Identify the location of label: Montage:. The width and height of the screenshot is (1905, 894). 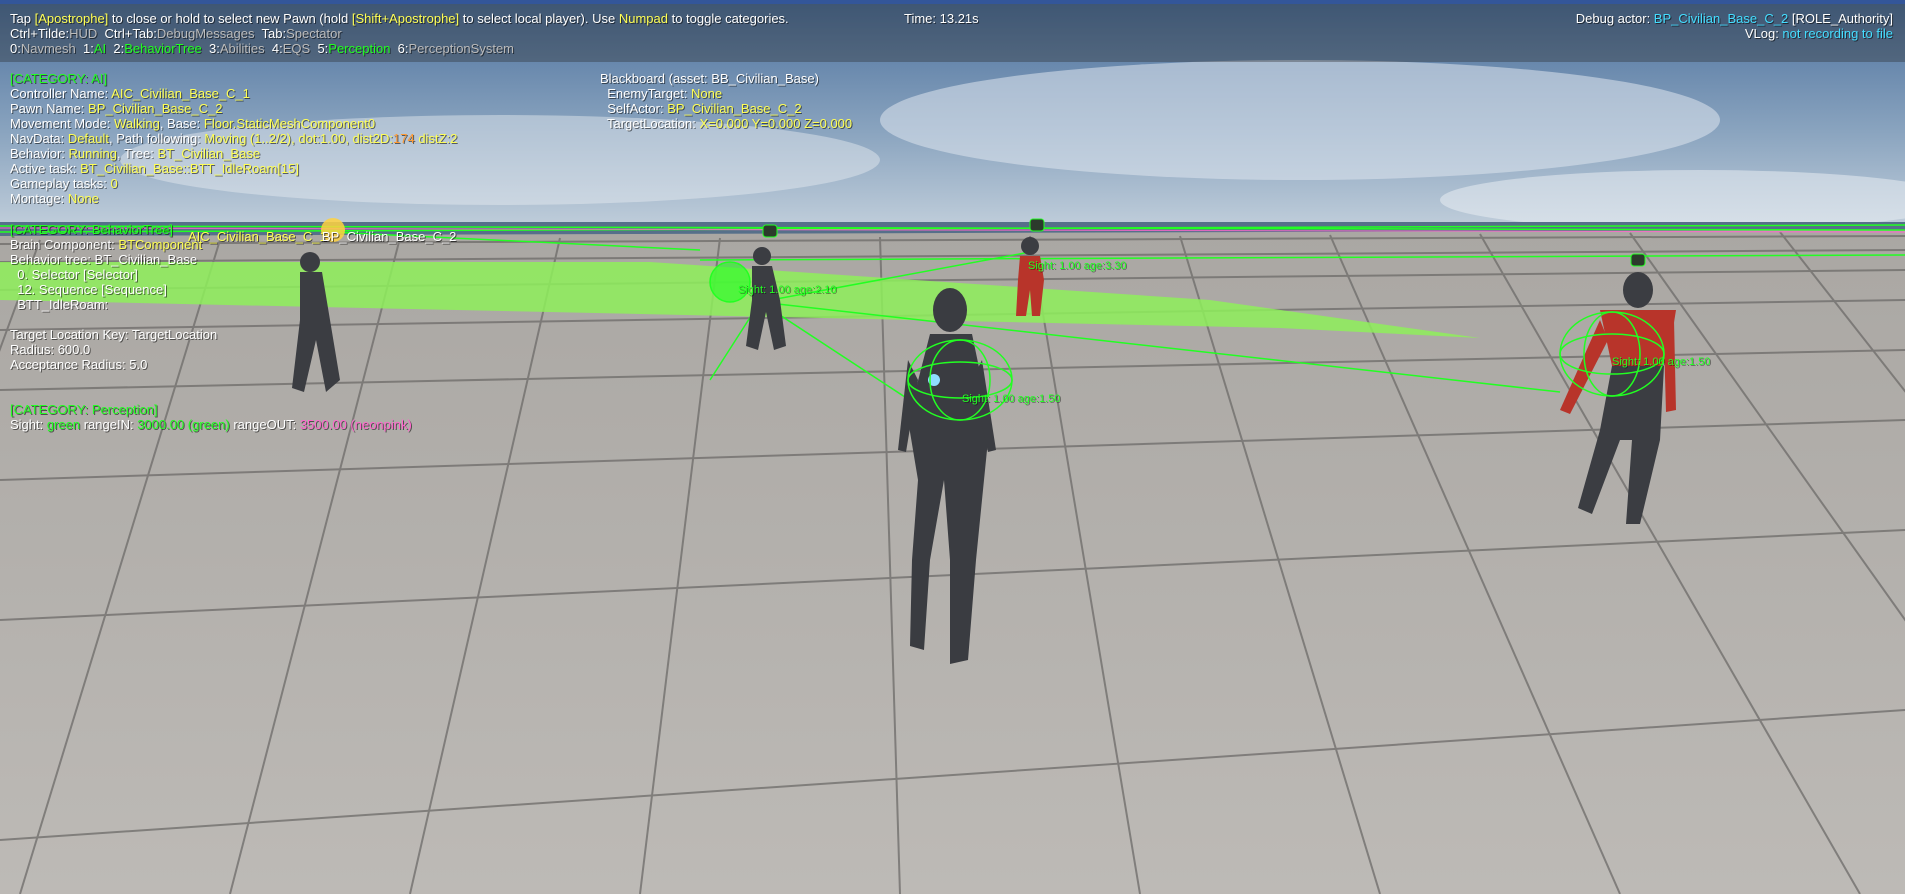
(39, 198).